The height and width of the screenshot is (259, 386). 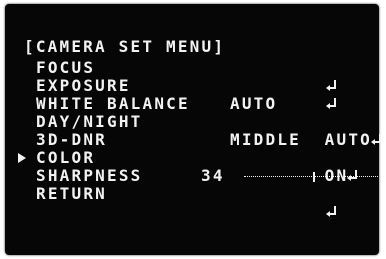 What do you see at coordinates (254, 103) in the screenshot?
I see `menu-item-value: AUTO` at bounding box center [254, 103].